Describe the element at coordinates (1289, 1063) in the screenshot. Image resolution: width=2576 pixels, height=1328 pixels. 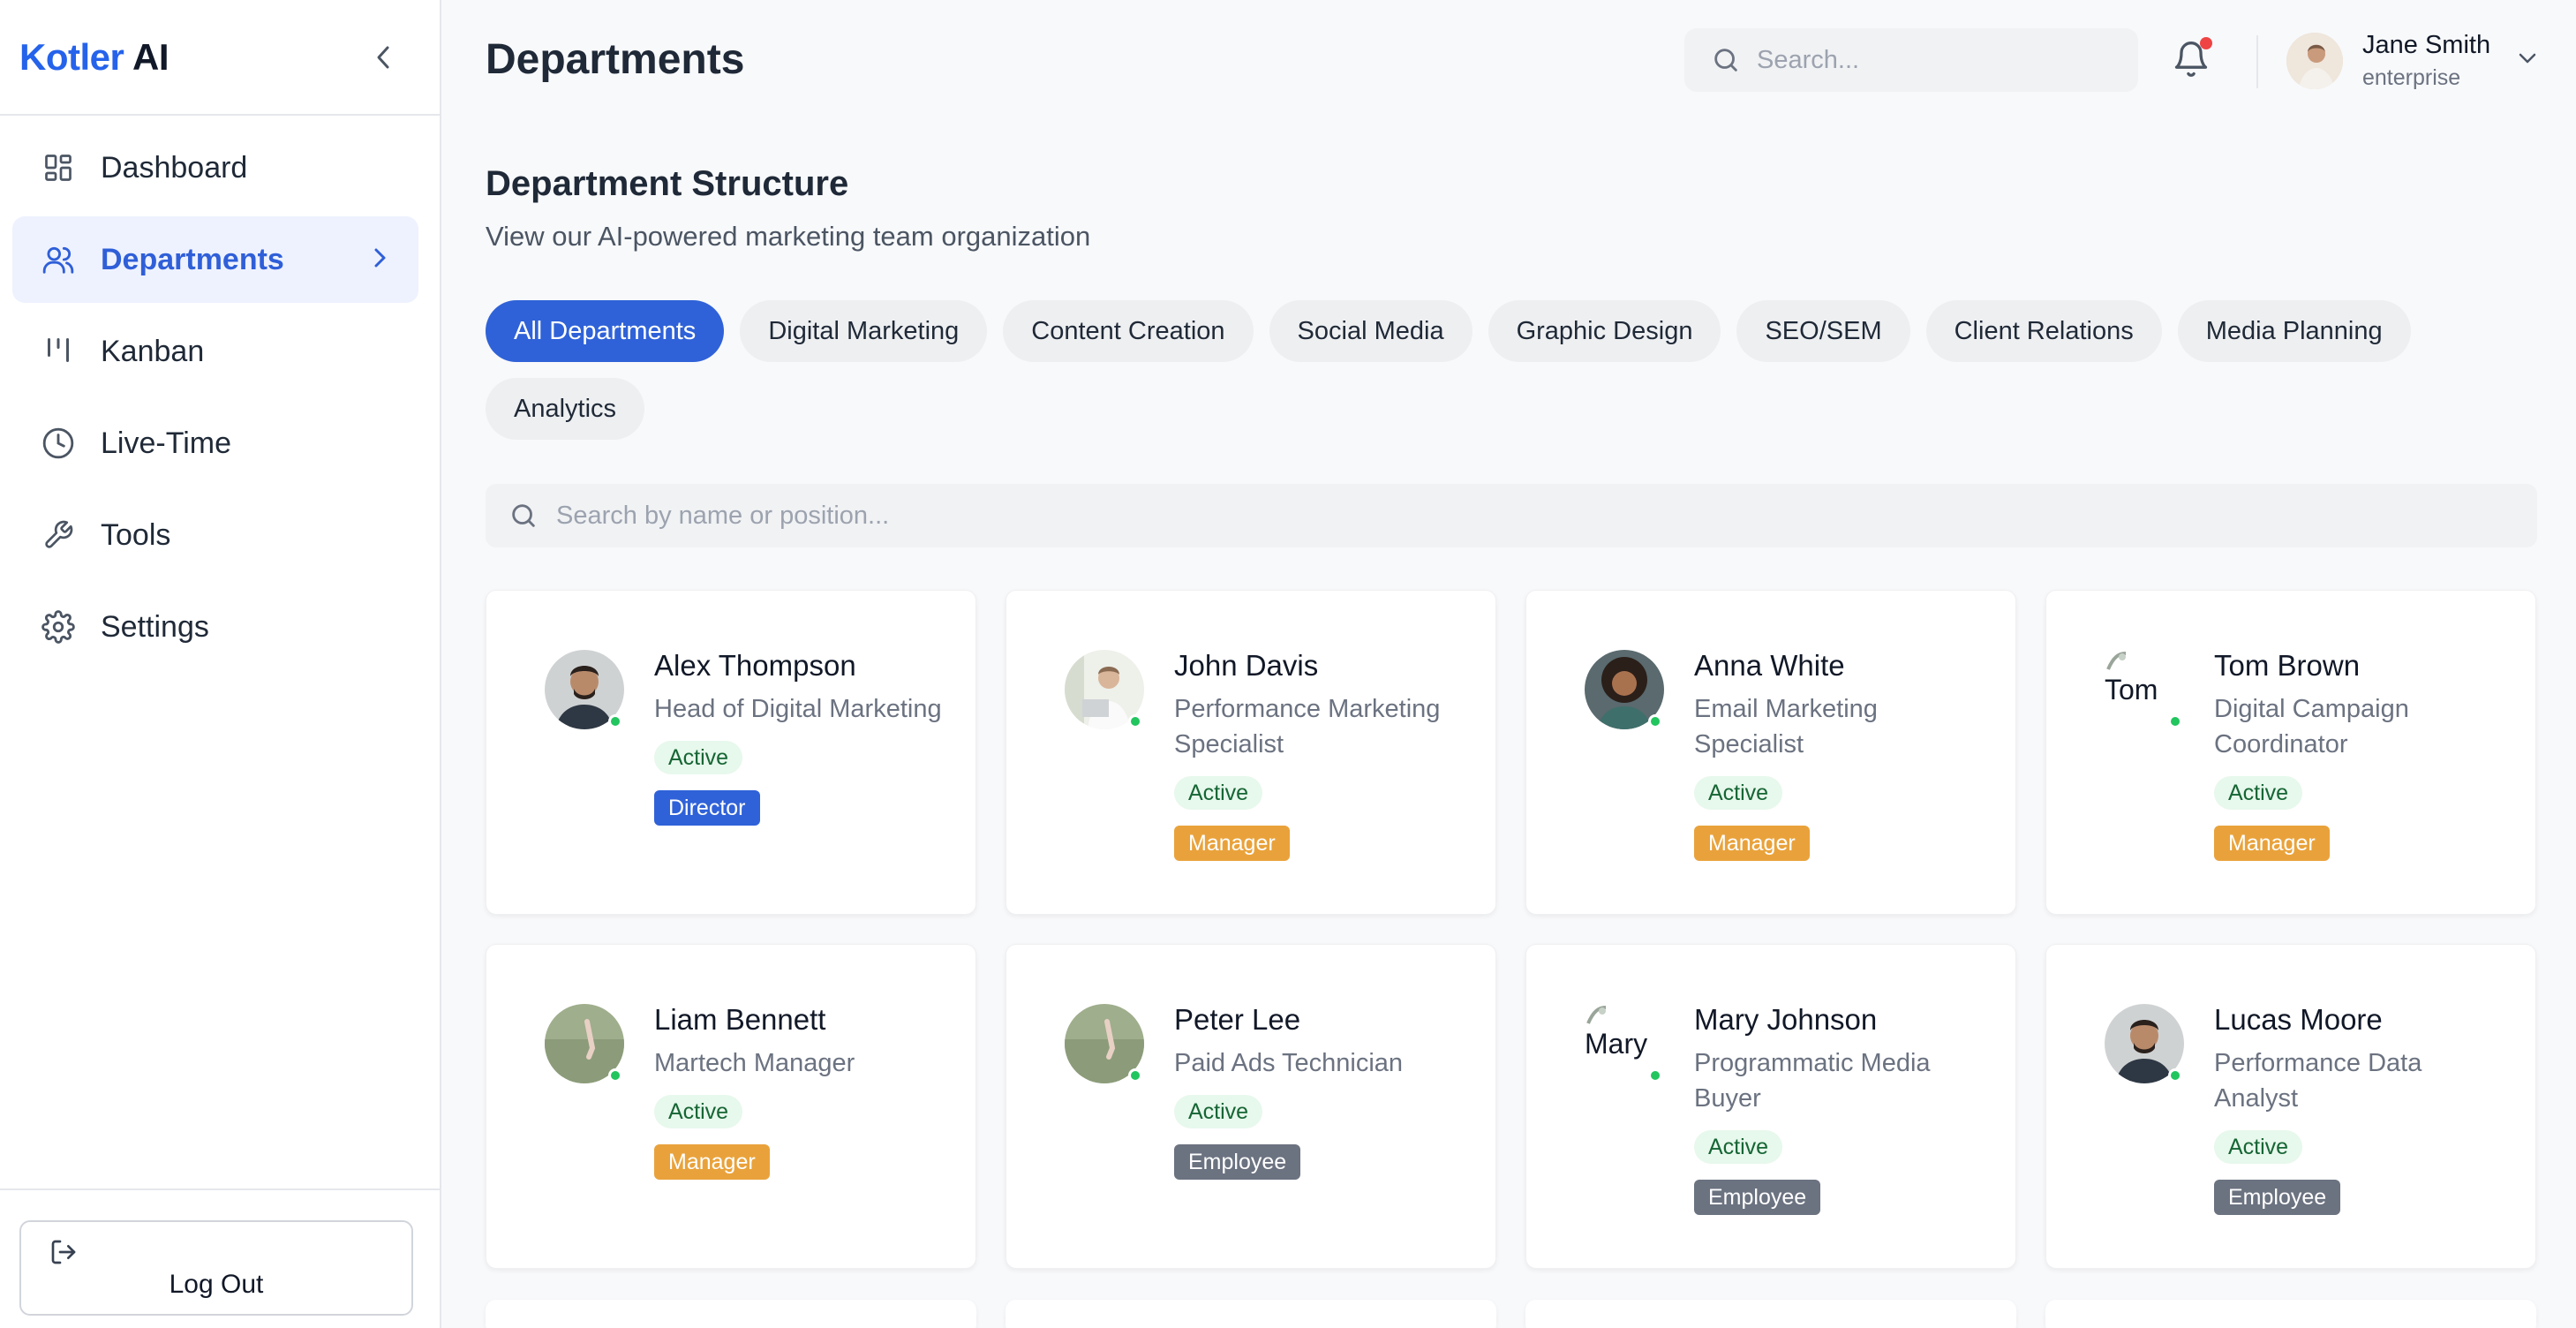
I see `employee-role: Paid Ads Technician` at that location.